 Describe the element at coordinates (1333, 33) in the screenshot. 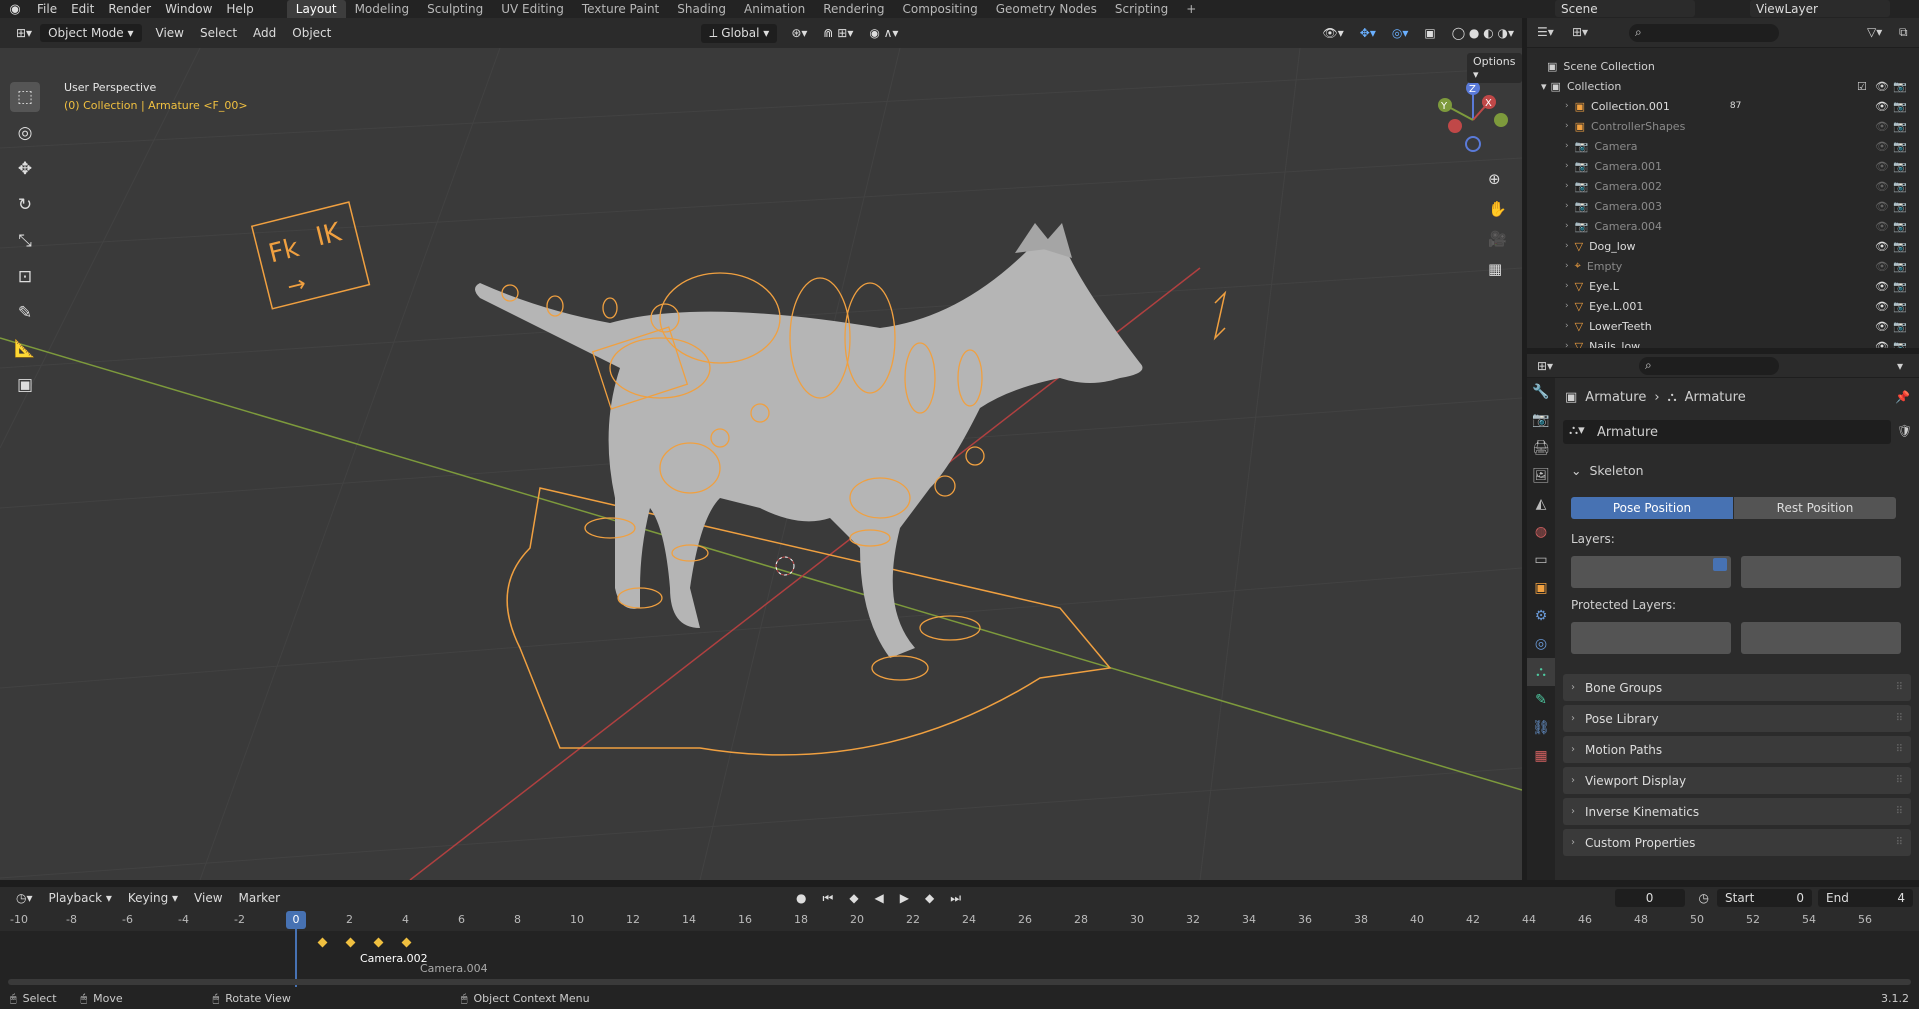

I see `visibility-icon: 👁▾` at that location.